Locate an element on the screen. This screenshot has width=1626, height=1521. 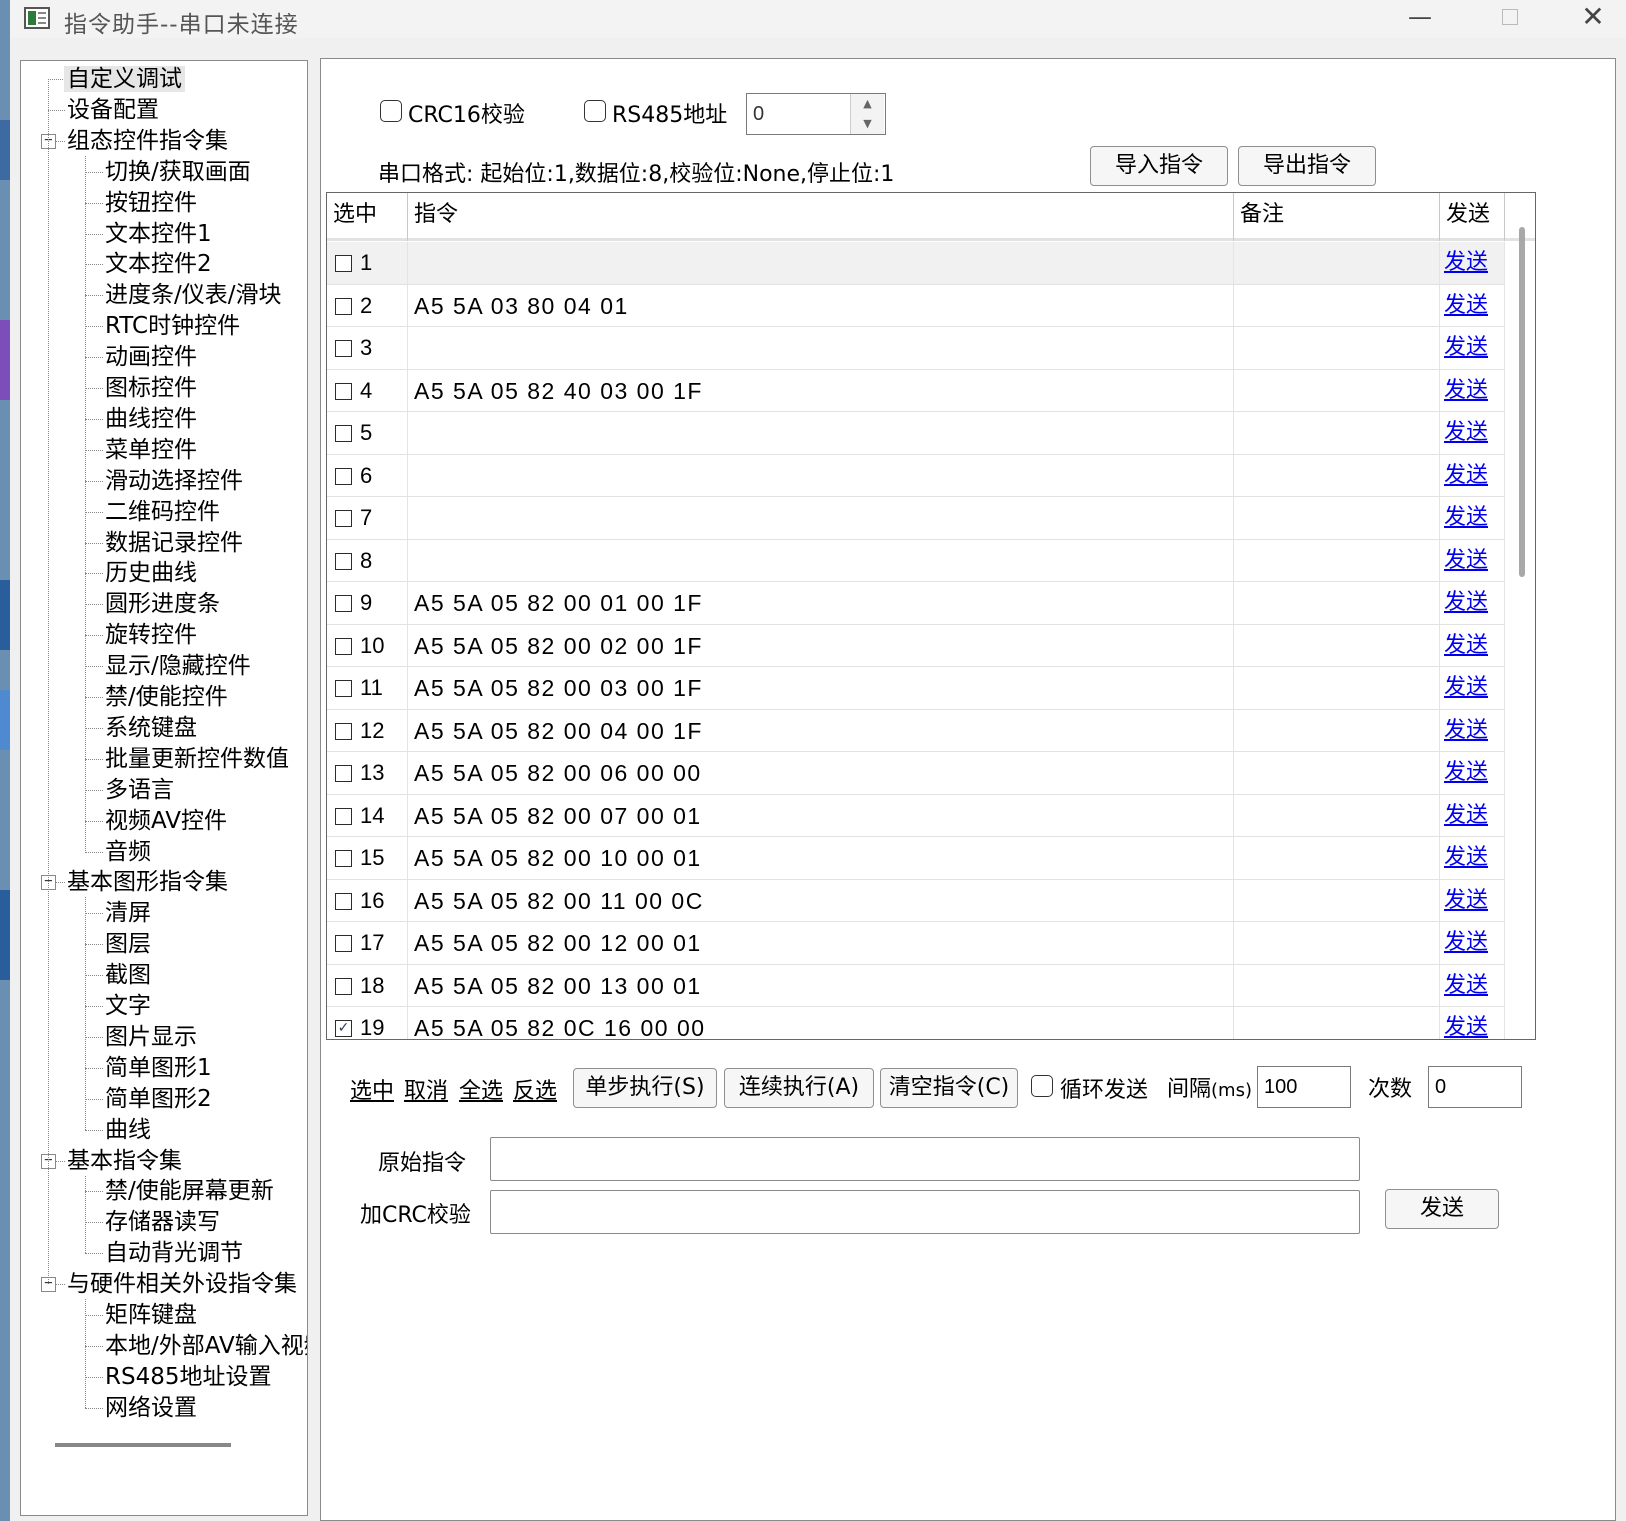
tree-item: 批量更新控件数值 is located at coordinates (197, 759).